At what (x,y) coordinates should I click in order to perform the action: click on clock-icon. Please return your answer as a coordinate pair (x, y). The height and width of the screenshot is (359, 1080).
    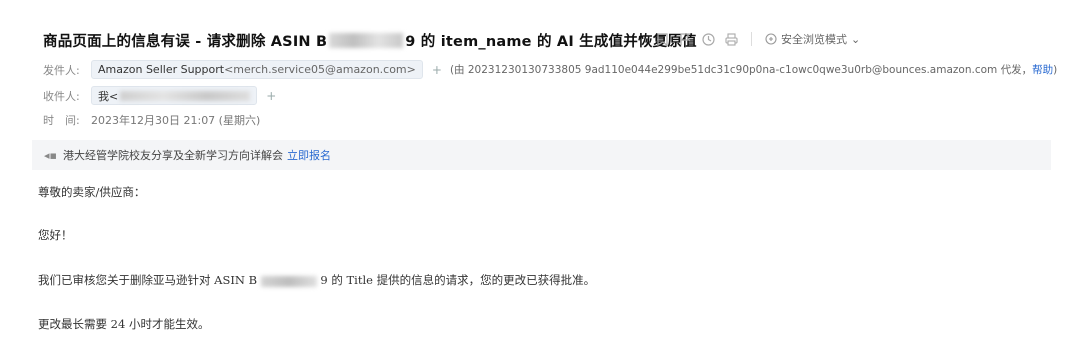
    Looking at the image, I should click on (708, 39).